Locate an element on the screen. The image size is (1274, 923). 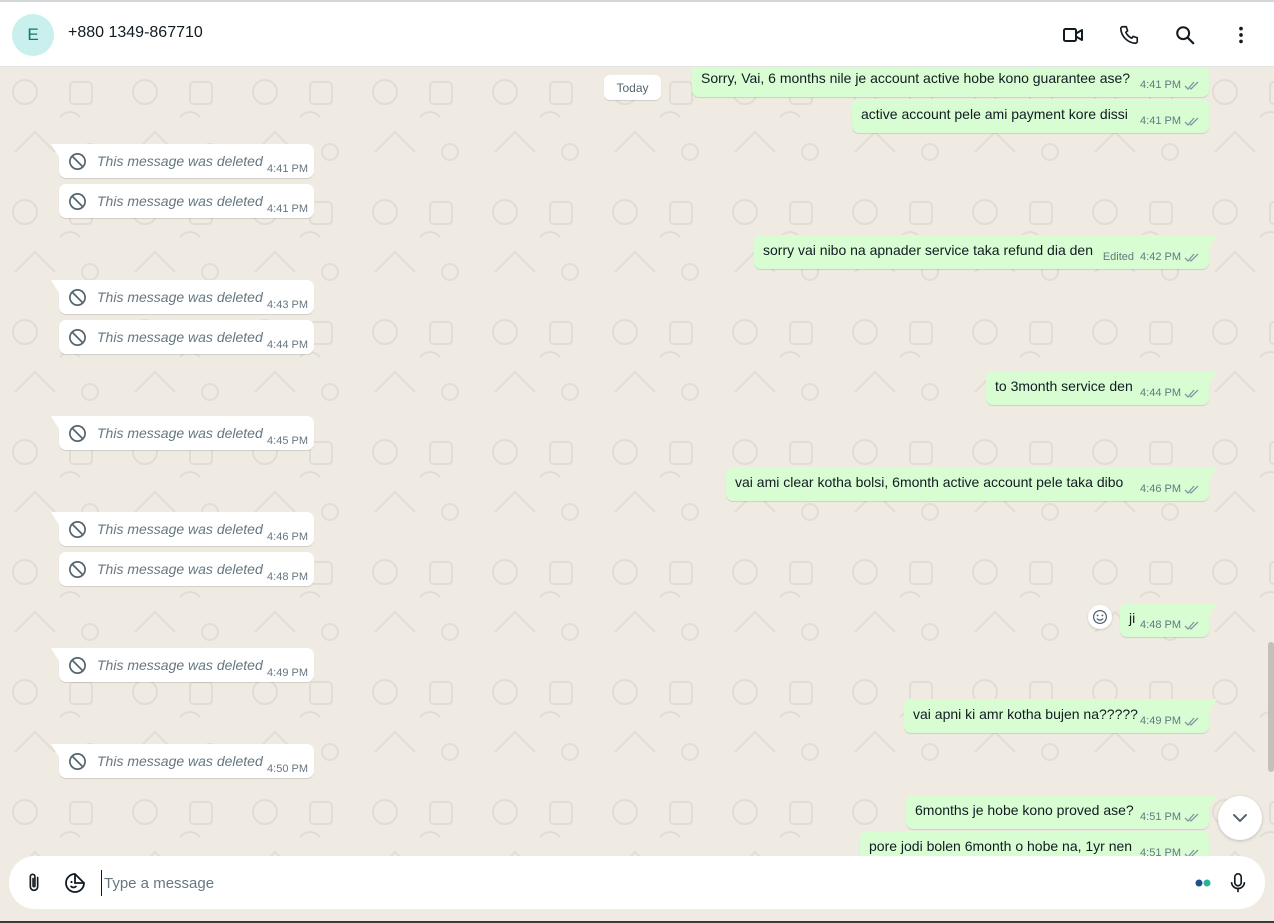
incoming-message: This message was deleted 4:45 PM is located at coordinates (182, 433).